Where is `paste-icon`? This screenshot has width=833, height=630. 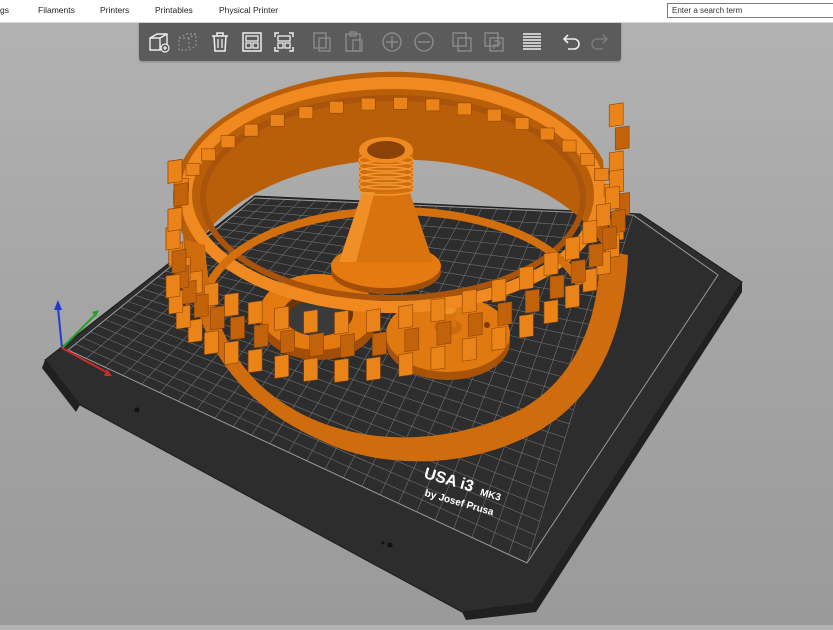 paste-icon is located at coordinates (354, 41).